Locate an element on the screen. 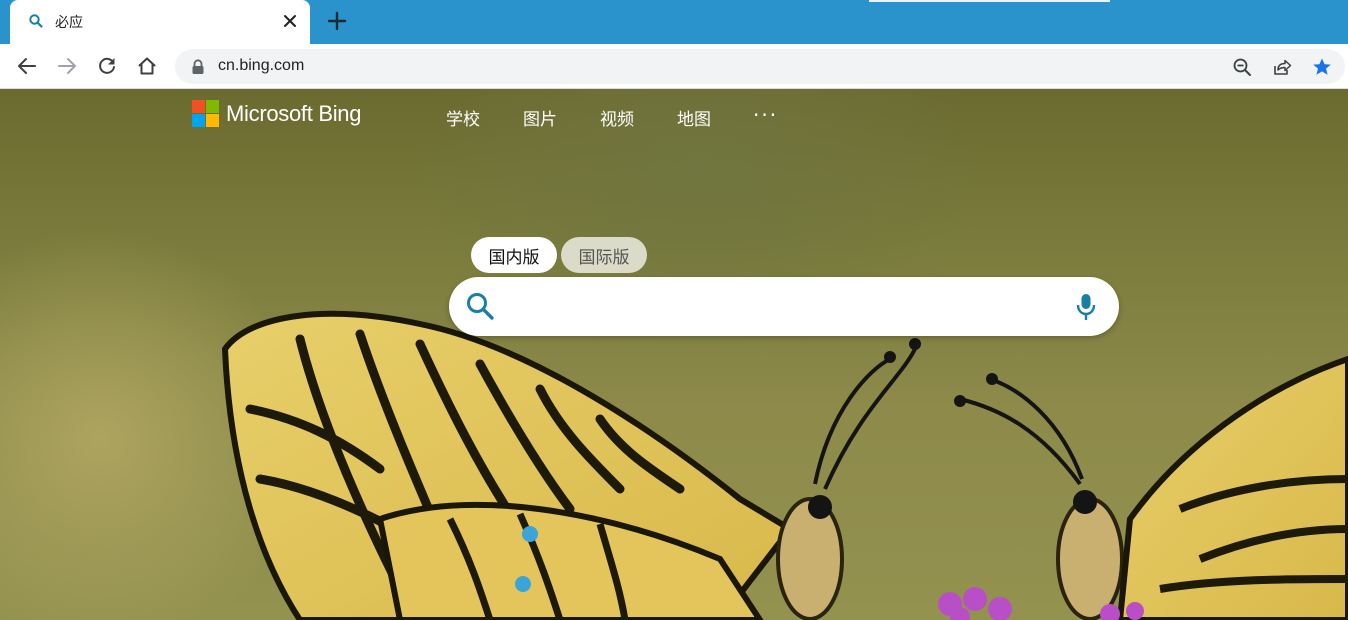 This screenshot has width=1348, height=620. home-button is located at coordinates (147, 66).